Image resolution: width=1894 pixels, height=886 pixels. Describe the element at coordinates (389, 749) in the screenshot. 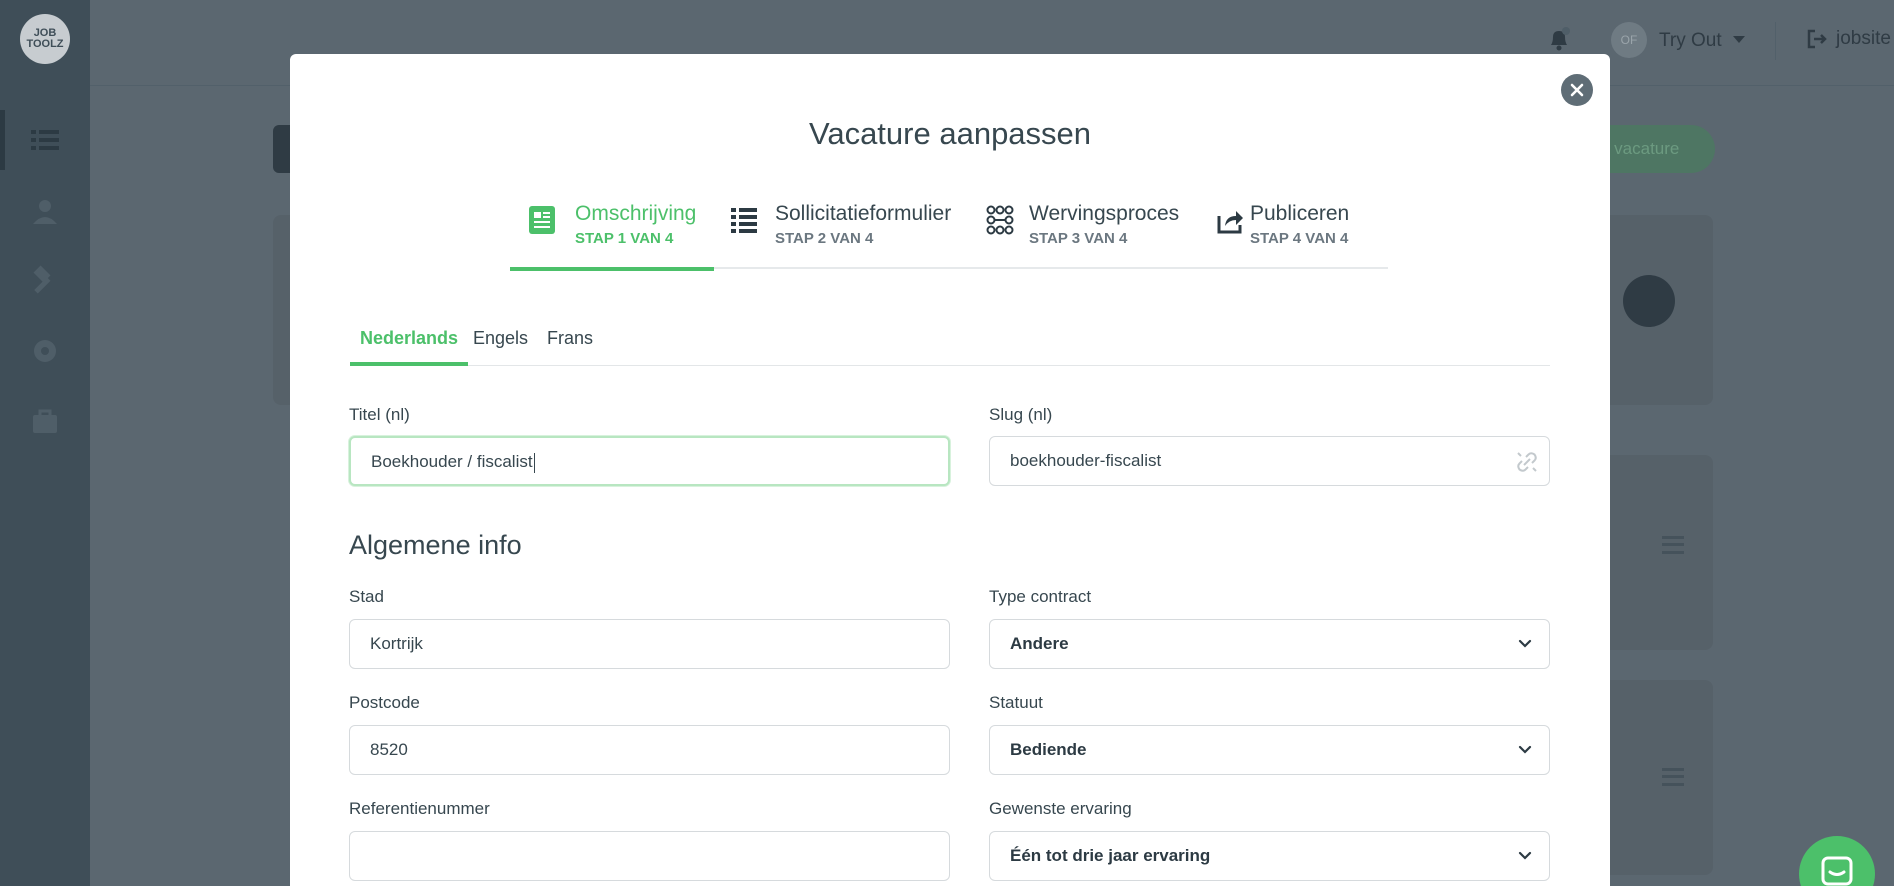

I see `postcode-value: 8520` at that location.